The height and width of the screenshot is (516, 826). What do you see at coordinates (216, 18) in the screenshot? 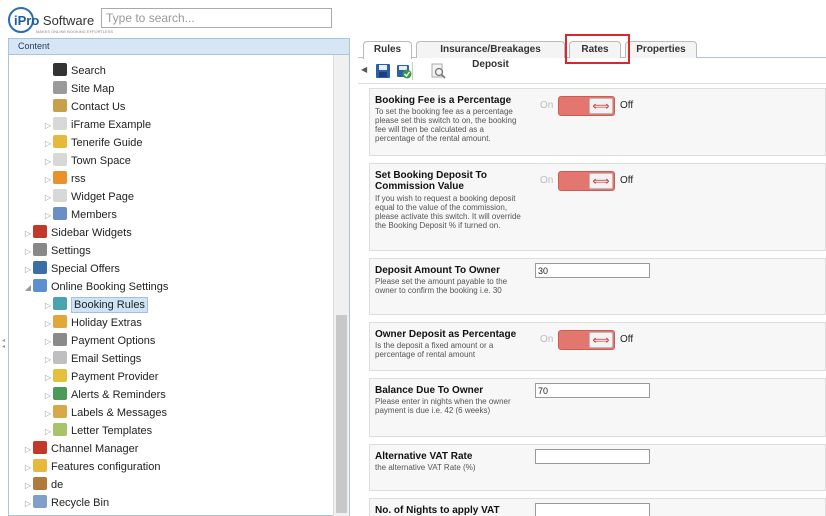
I see `search-input` at bounding box center [216, 18].